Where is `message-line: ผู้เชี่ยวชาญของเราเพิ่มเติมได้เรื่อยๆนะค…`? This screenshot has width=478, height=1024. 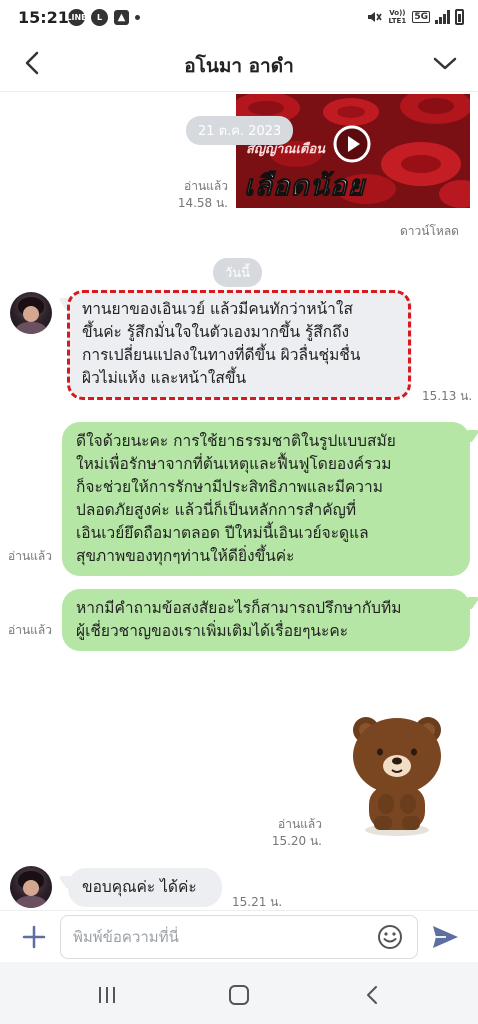
message-line: ผู้เชี่ยวชาญของเราเพิ่มเติมได้เรื่อยๆนะค… is located at coordinates (212, 631).